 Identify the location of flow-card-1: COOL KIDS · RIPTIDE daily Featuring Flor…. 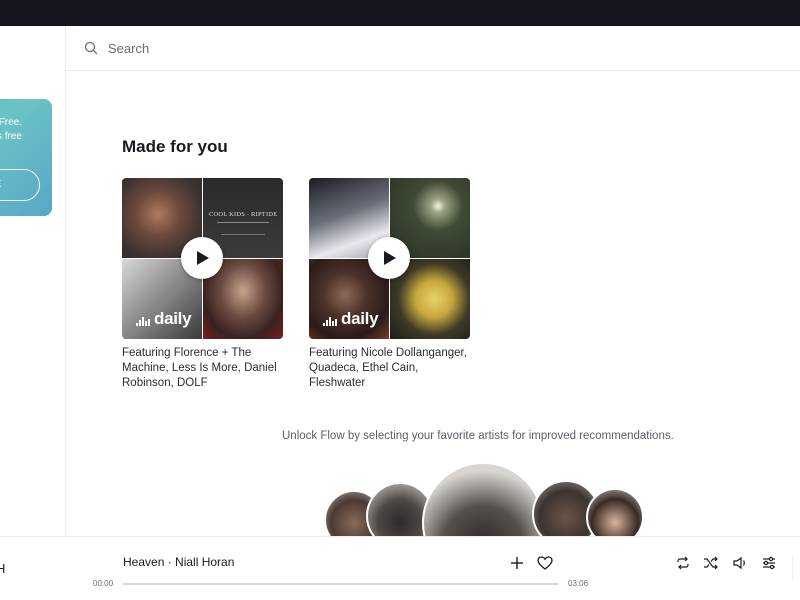
(202, 284).